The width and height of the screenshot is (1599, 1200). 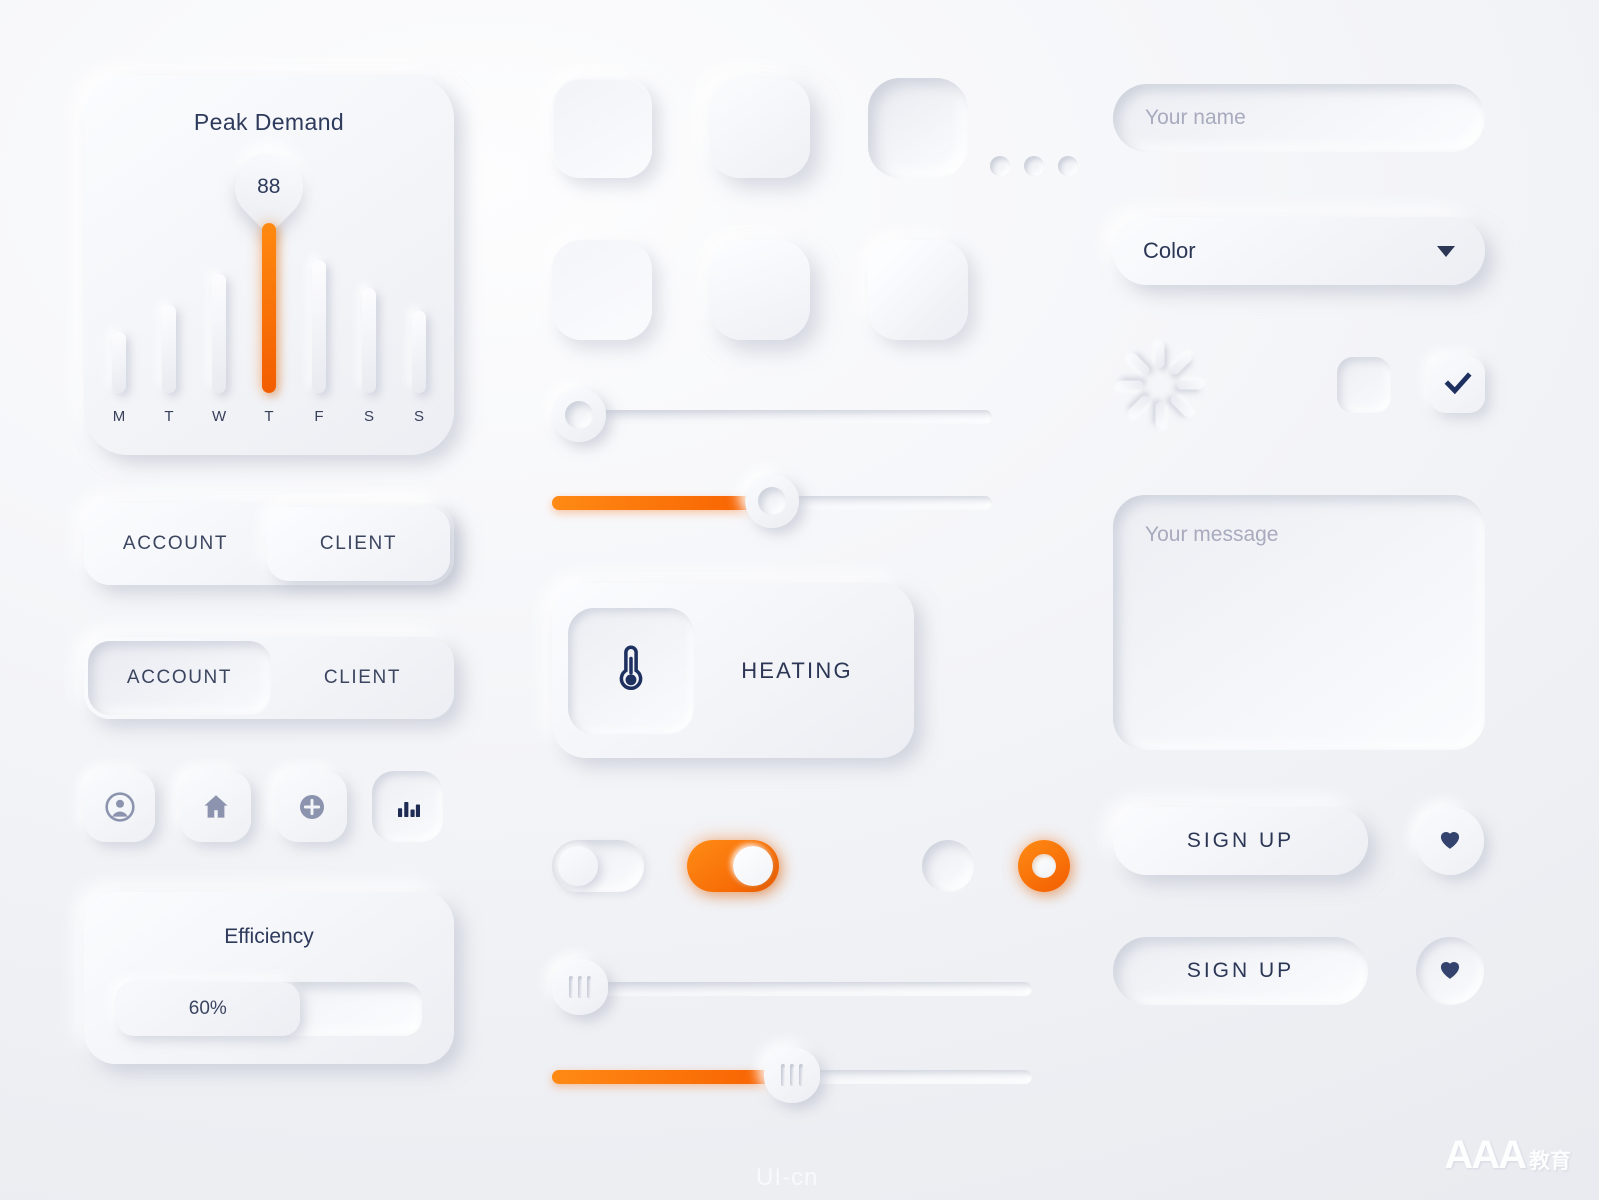 I want to click on tab-group-inset: ACCOUNT CLIENT, so click(x=269, y=678).